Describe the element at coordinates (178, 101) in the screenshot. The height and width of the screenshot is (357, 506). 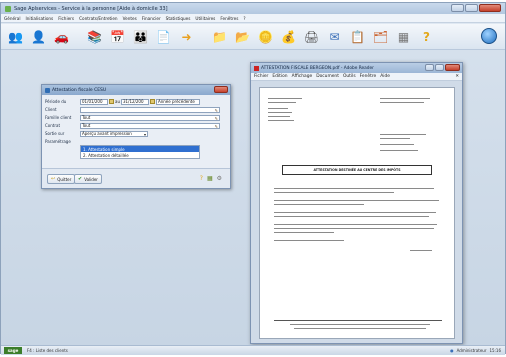
I see `period-option-field: Année précédente` at that location.